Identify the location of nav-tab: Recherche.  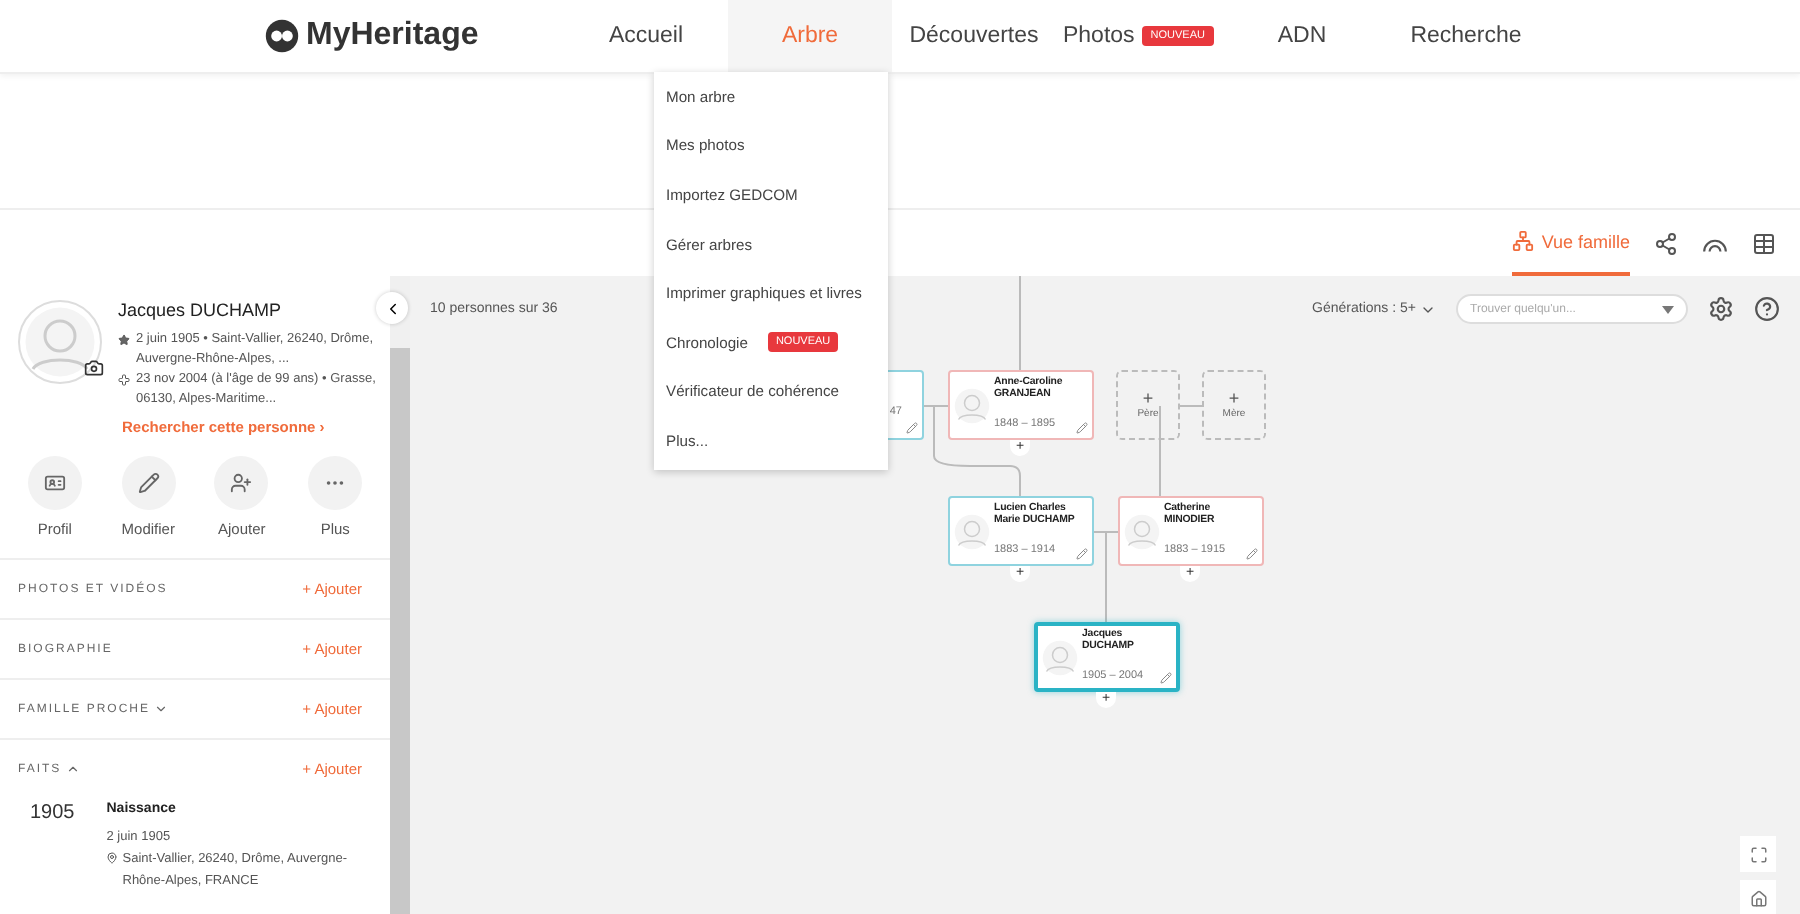
(1466, 36).